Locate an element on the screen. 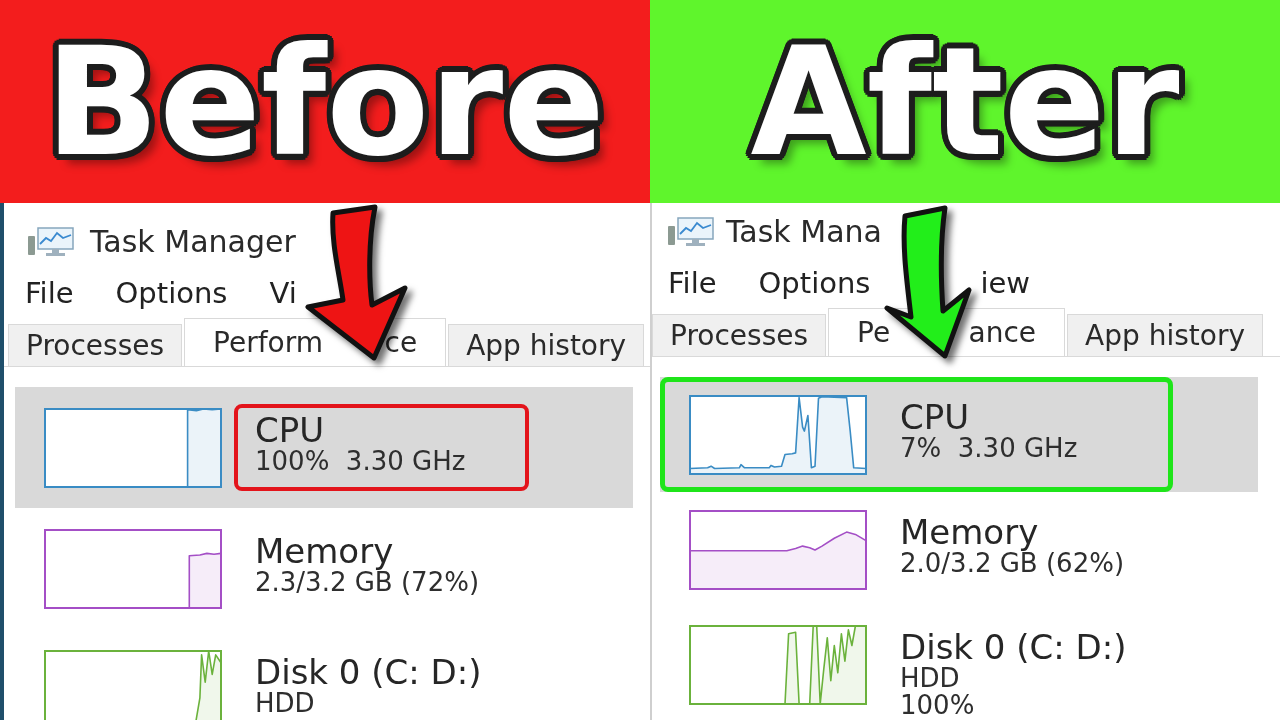  window-title: Task Manager is located at coordinates (193, 242).